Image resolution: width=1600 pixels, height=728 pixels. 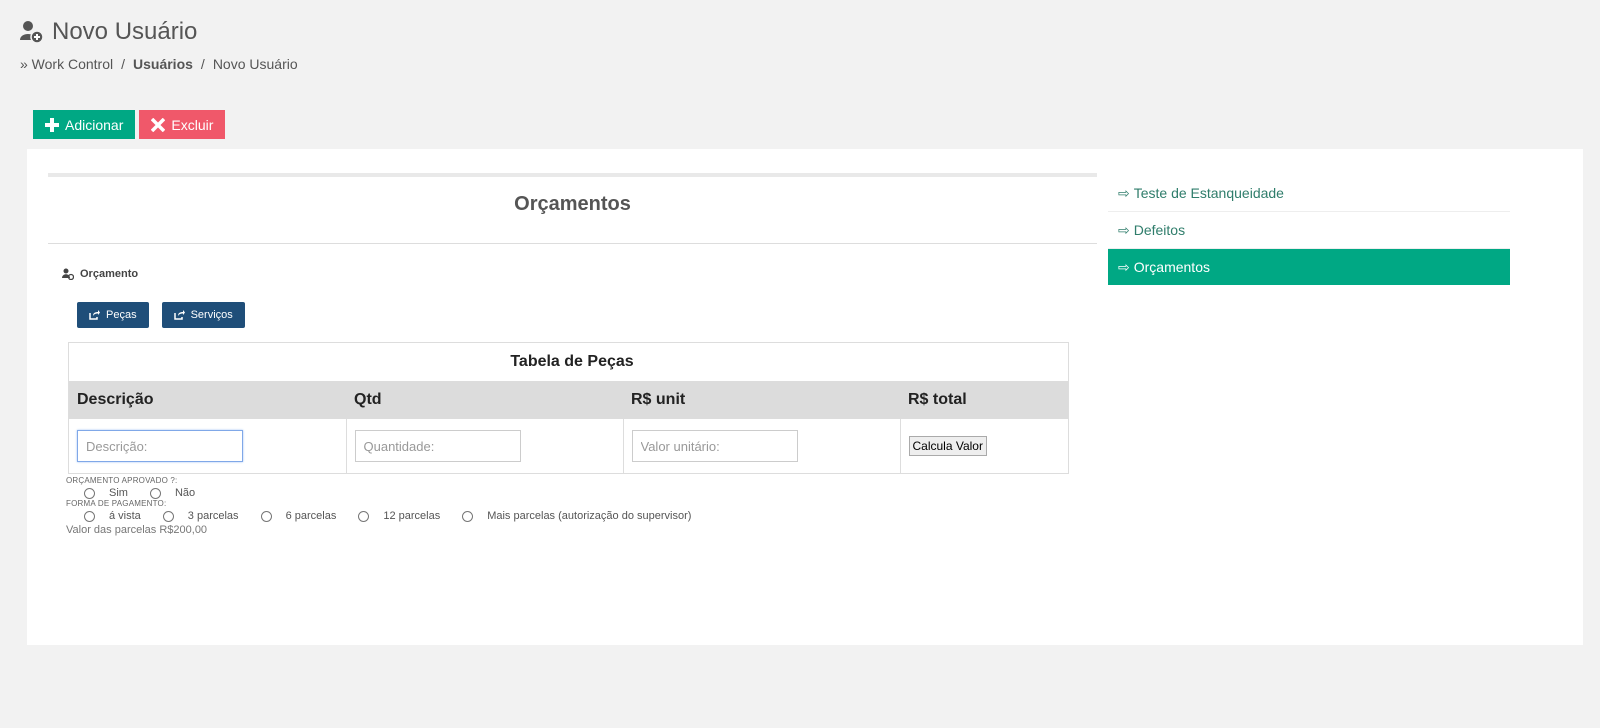 I want to click on sidenav-item-label: Orçamentos, so click(x=1171, y=267).